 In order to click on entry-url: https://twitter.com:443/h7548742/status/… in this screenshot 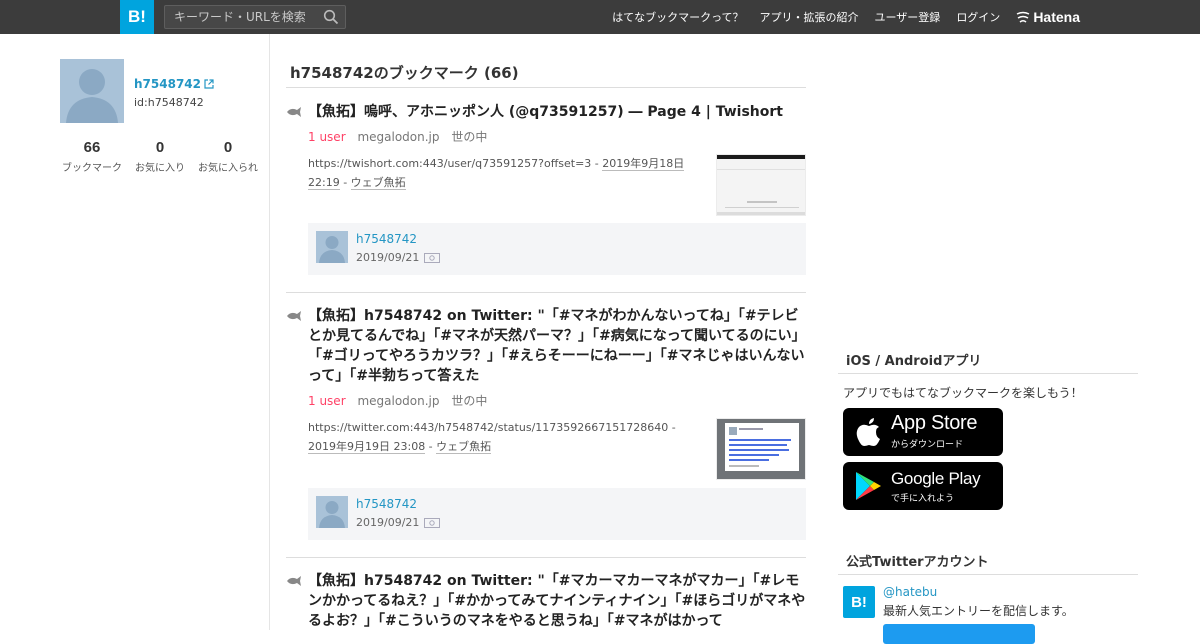, I will do `click(492, 427)`.